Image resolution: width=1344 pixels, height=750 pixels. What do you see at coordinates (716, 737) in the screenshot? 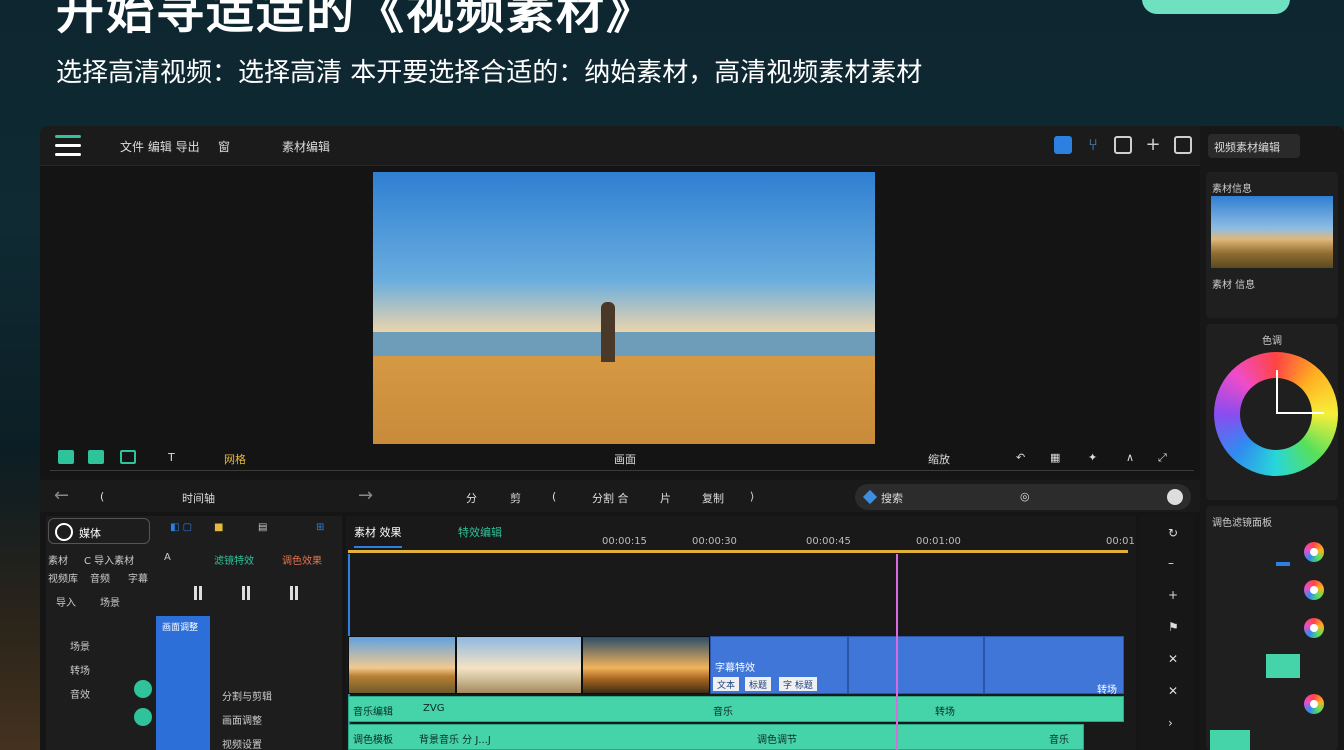
I see `audio-track-2: 调色模板 背景音乐 分 J...J 调色调节 音乐` at bounding box center [716, 737].